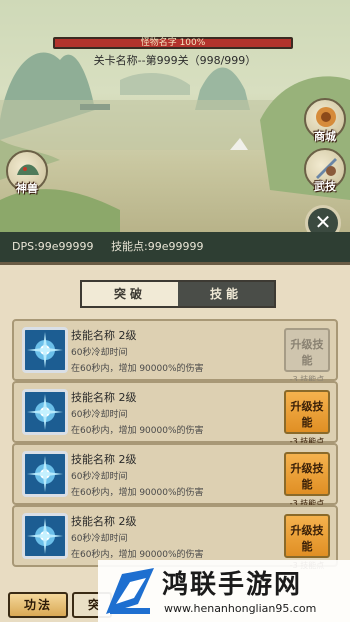 The image size is (350, 622). What do you see at coordinates (130, 294) in the screenshot?
I see `tab-breakthrough: 突破` at bounding box center [130, 294].